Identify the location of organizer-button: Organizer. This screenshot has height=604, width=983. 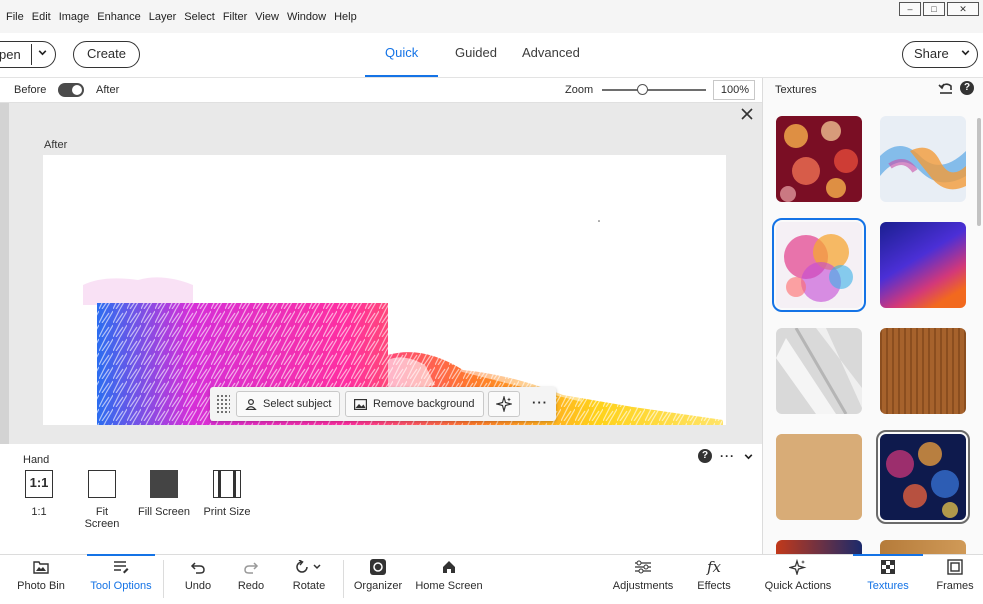
(378, 579).